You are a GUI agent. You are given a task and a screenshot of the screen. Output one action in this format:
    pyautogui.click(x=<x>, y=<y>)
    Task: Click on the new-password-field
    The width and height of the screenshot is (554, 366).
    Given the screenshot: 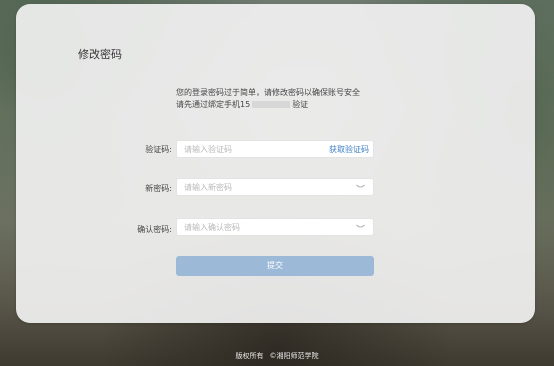 What is the action you would take?
    pyautogui.click(x=275, y=187)
    